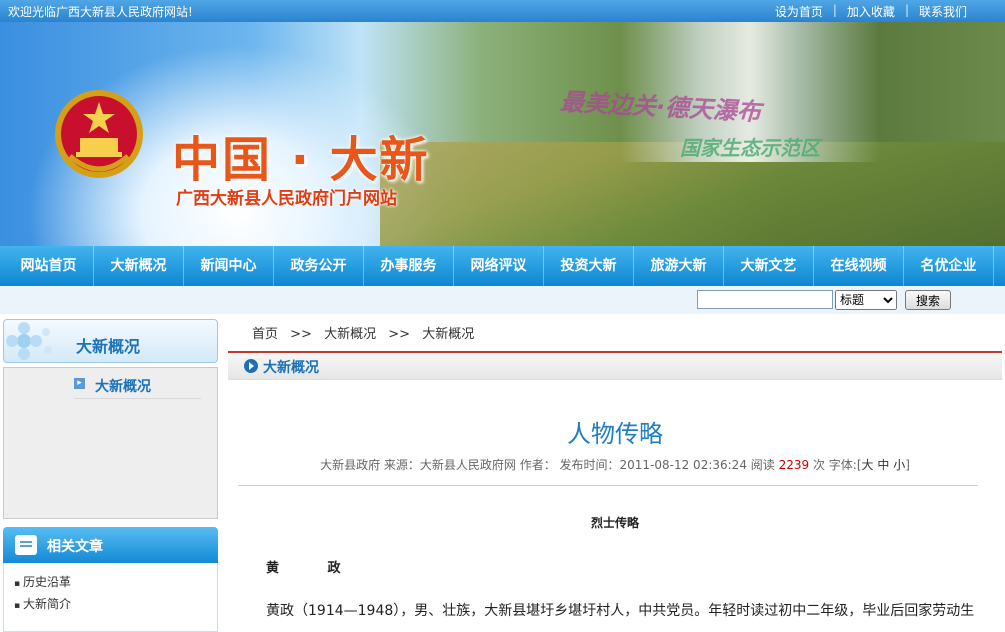 This screenshot has height=632, width=1005. I want to click on nav-enterprises: 名优企业, so click(949, 266).